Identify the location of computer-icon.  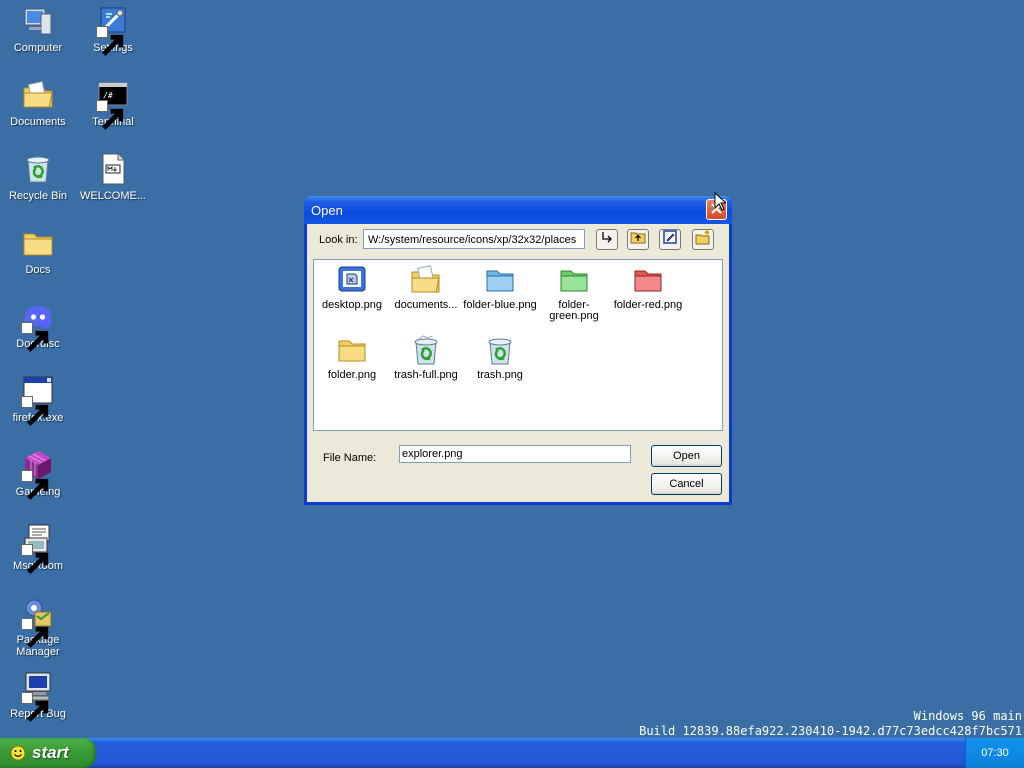
(38, 21).